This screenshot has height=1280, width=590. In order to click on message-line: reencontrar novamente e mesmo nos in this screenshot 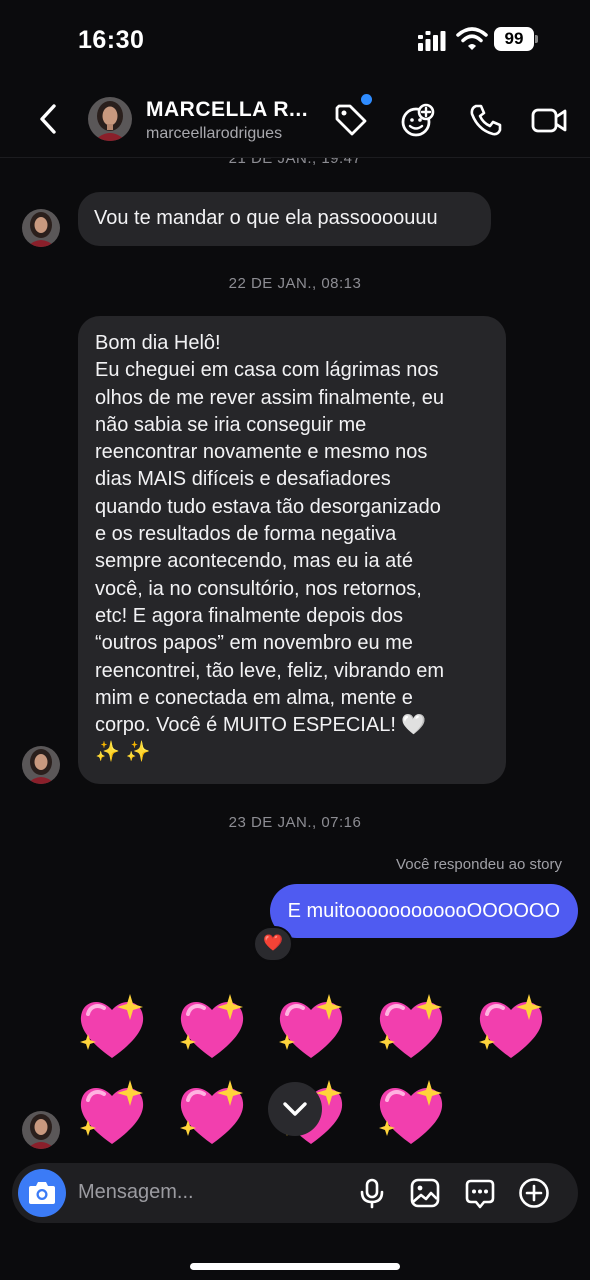, I will do `click(261, 452)`.